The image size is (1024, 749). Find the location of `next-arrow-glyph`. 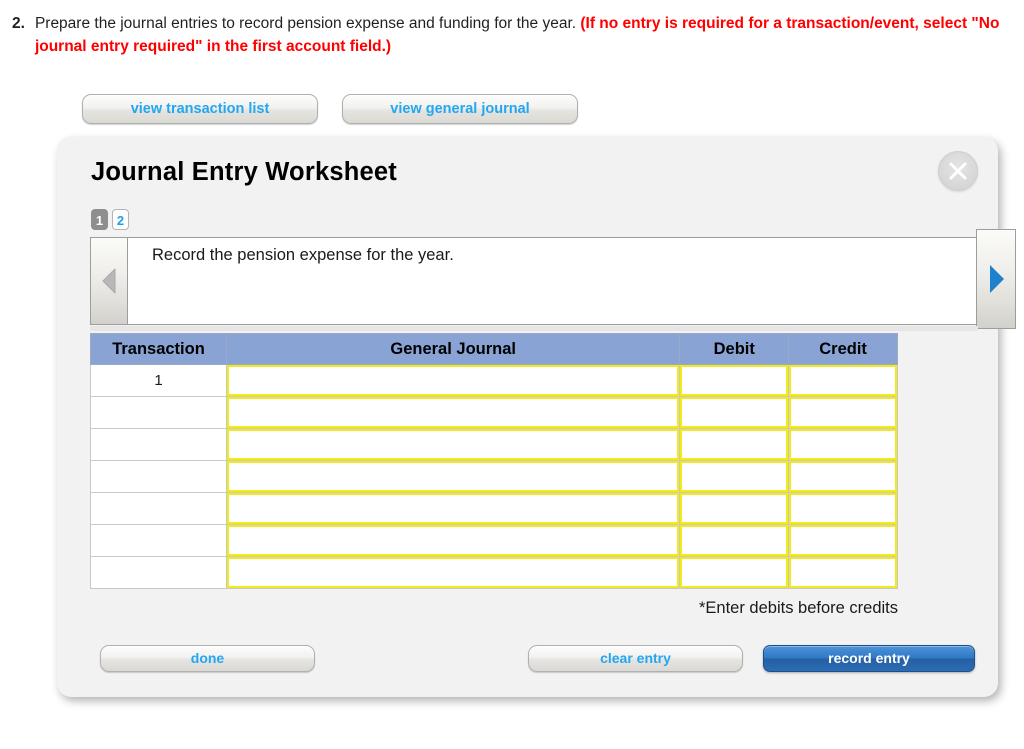

next-arrow-glyph is located at coordinates (997, 279).